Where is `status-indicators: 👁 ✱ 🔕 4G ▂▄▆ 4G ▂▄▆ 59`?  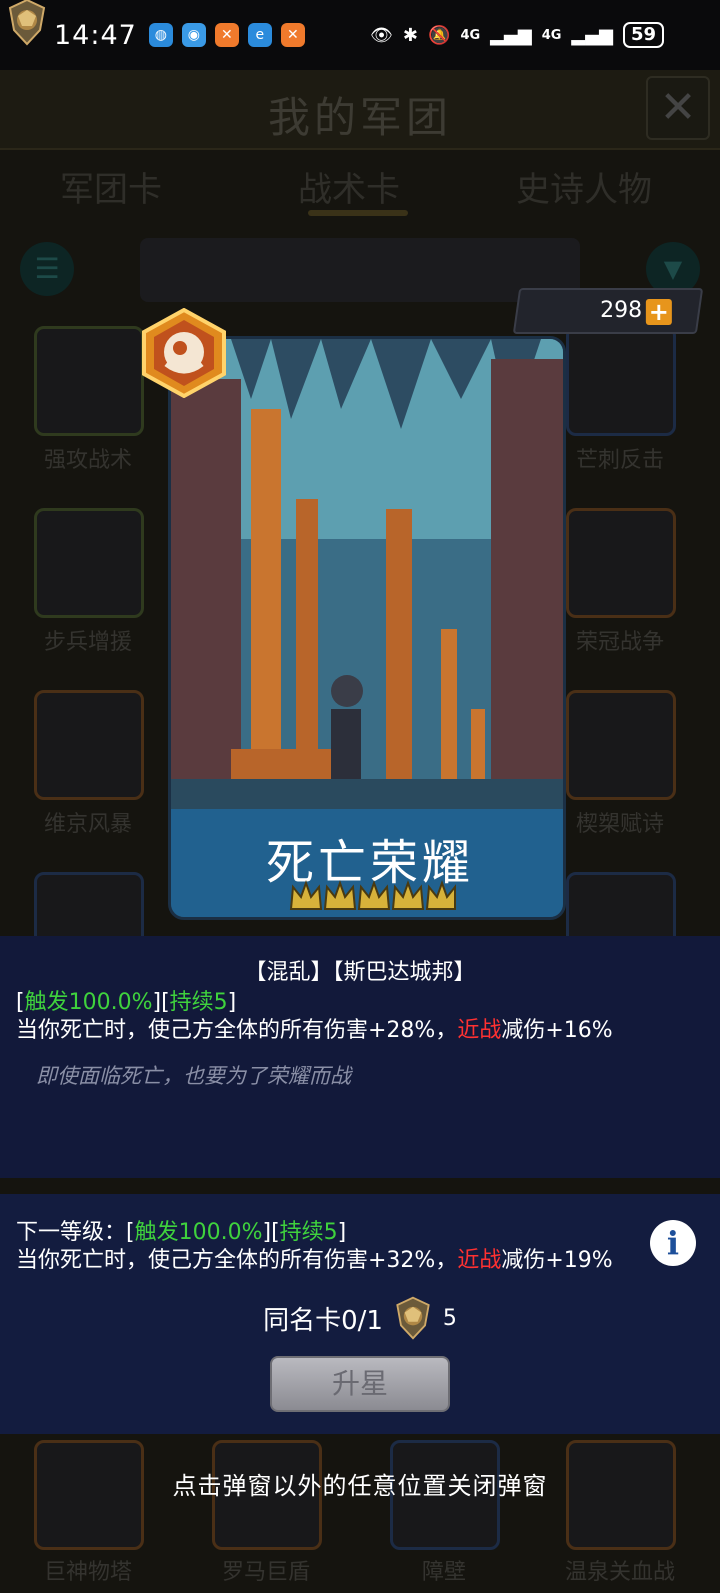
status-indicators: 👁 ✱ 🔕 4G ▂▄▆ 4G ▂▄▆ 59 is located at coordinates (517, 35).